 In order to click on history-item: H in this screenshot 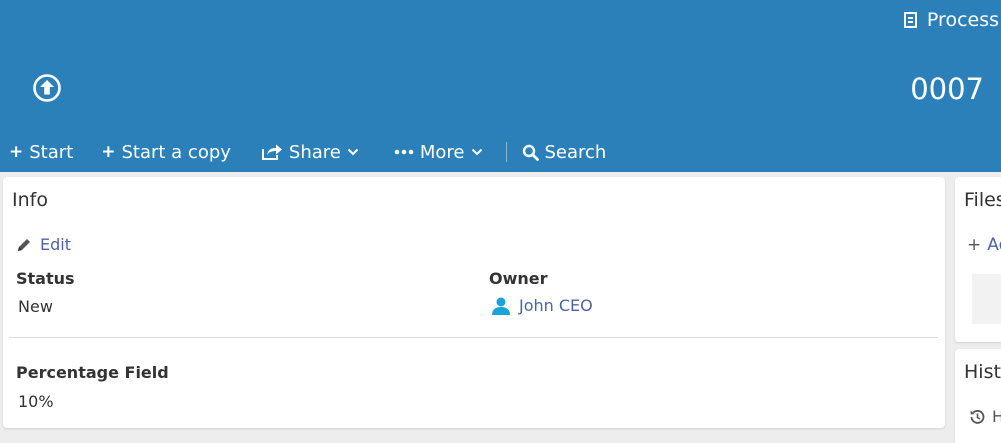, I will do `click(984, 416)`.